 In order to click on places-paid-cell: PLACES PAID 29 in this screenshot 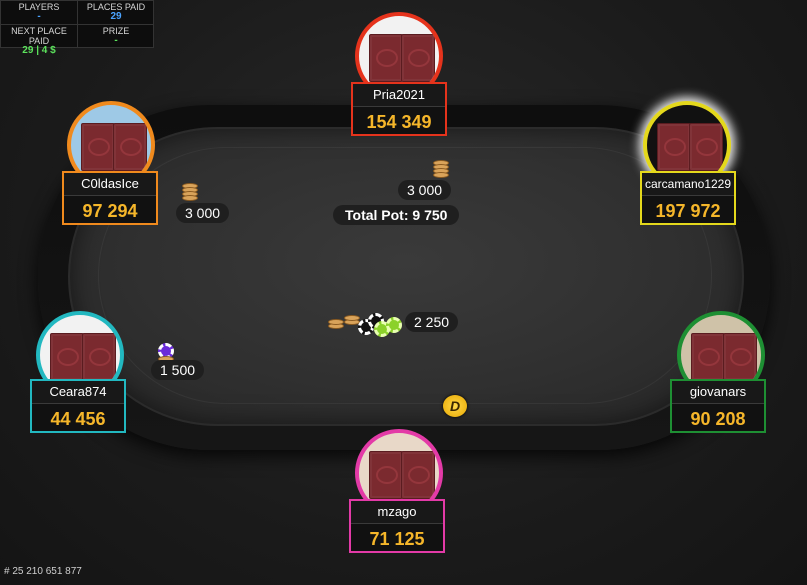, I will do `click(116, 12)`.